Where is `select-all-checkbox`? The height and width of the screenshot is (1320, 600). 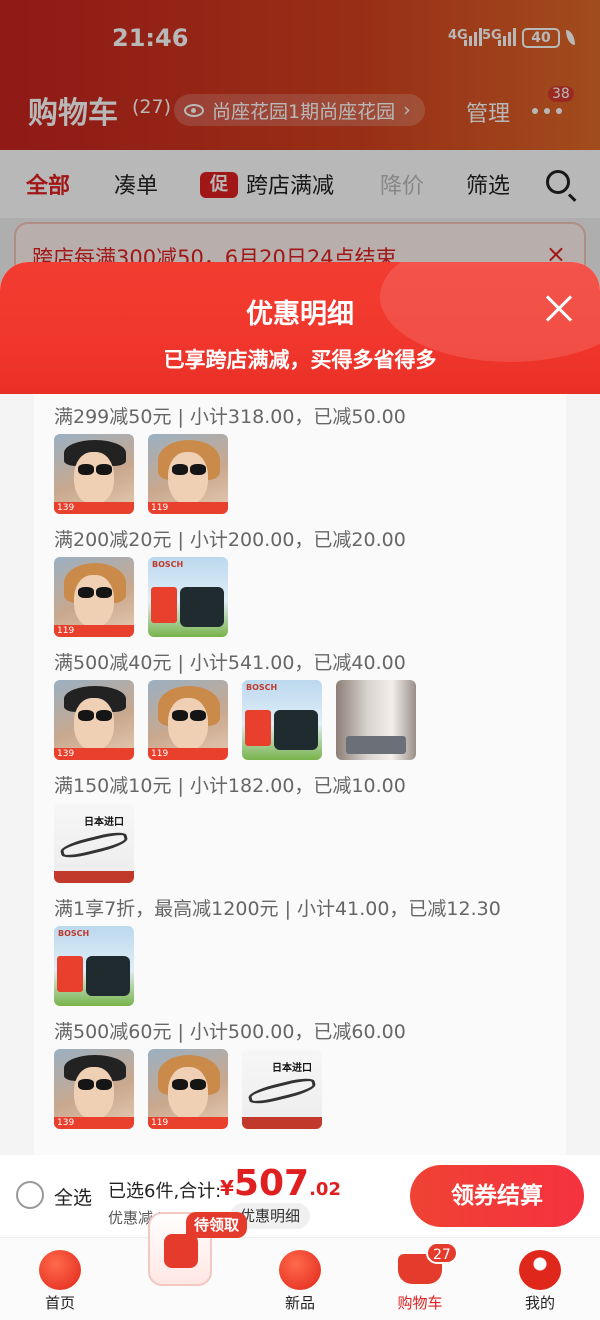
select-all-checkbox is located at coordinates (30, 1195).